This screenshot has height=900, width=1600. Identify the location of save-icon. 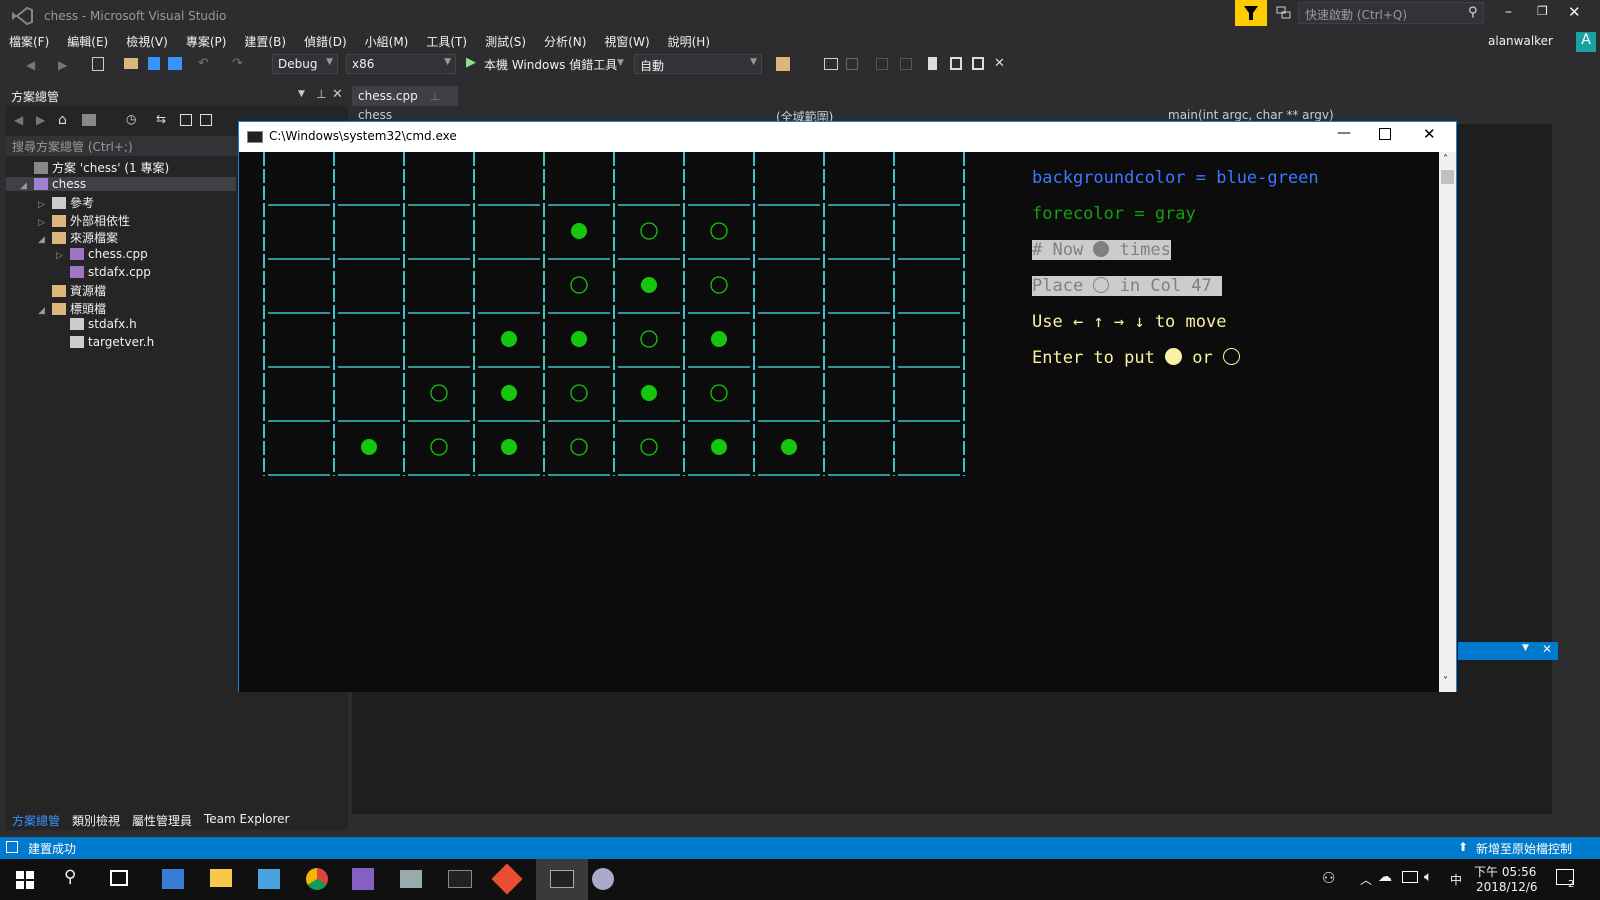
(154, 63).